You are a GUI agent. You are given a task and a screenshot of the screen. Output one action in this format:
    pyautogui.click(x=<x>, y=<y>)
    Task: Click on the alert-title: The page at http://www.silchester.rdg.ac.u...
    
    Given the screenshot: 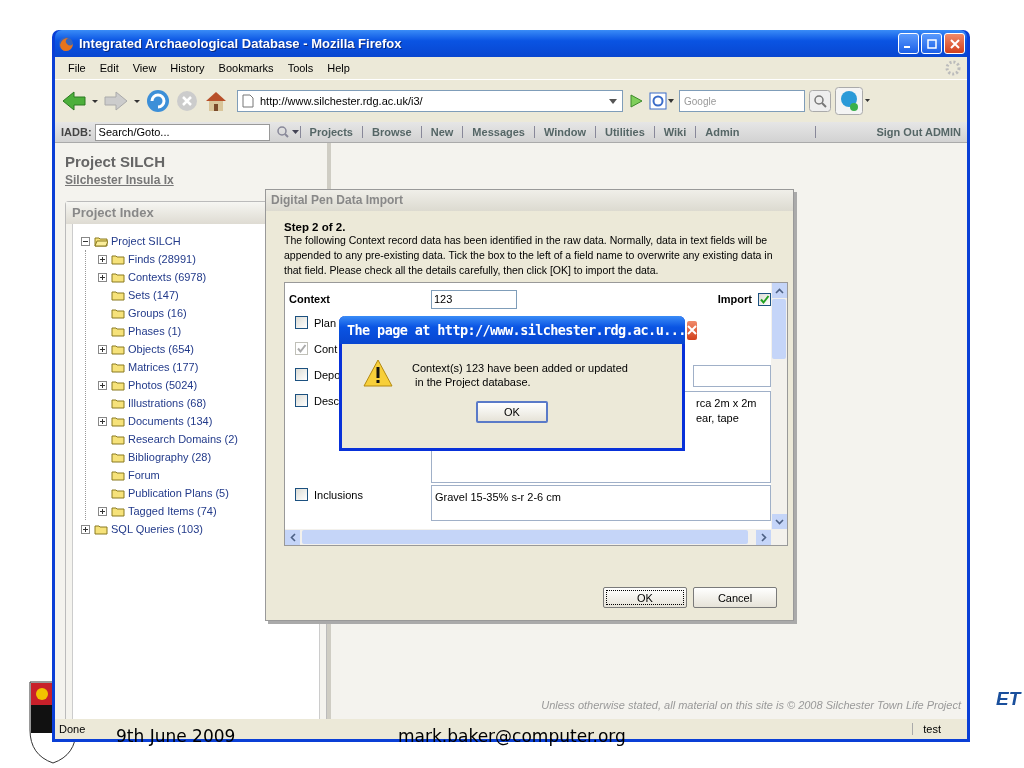 What is the action you would take?
    pyautogui.click(x=516, y=330)
    